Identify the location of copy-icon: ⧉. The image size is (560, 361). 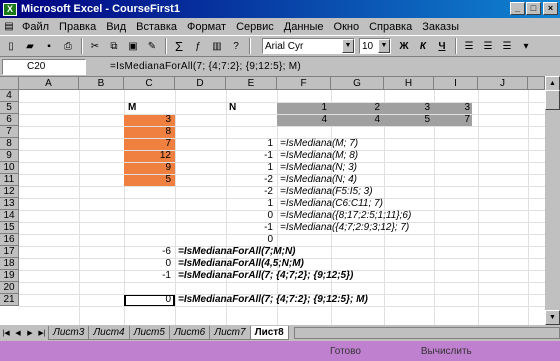
(114, 46).